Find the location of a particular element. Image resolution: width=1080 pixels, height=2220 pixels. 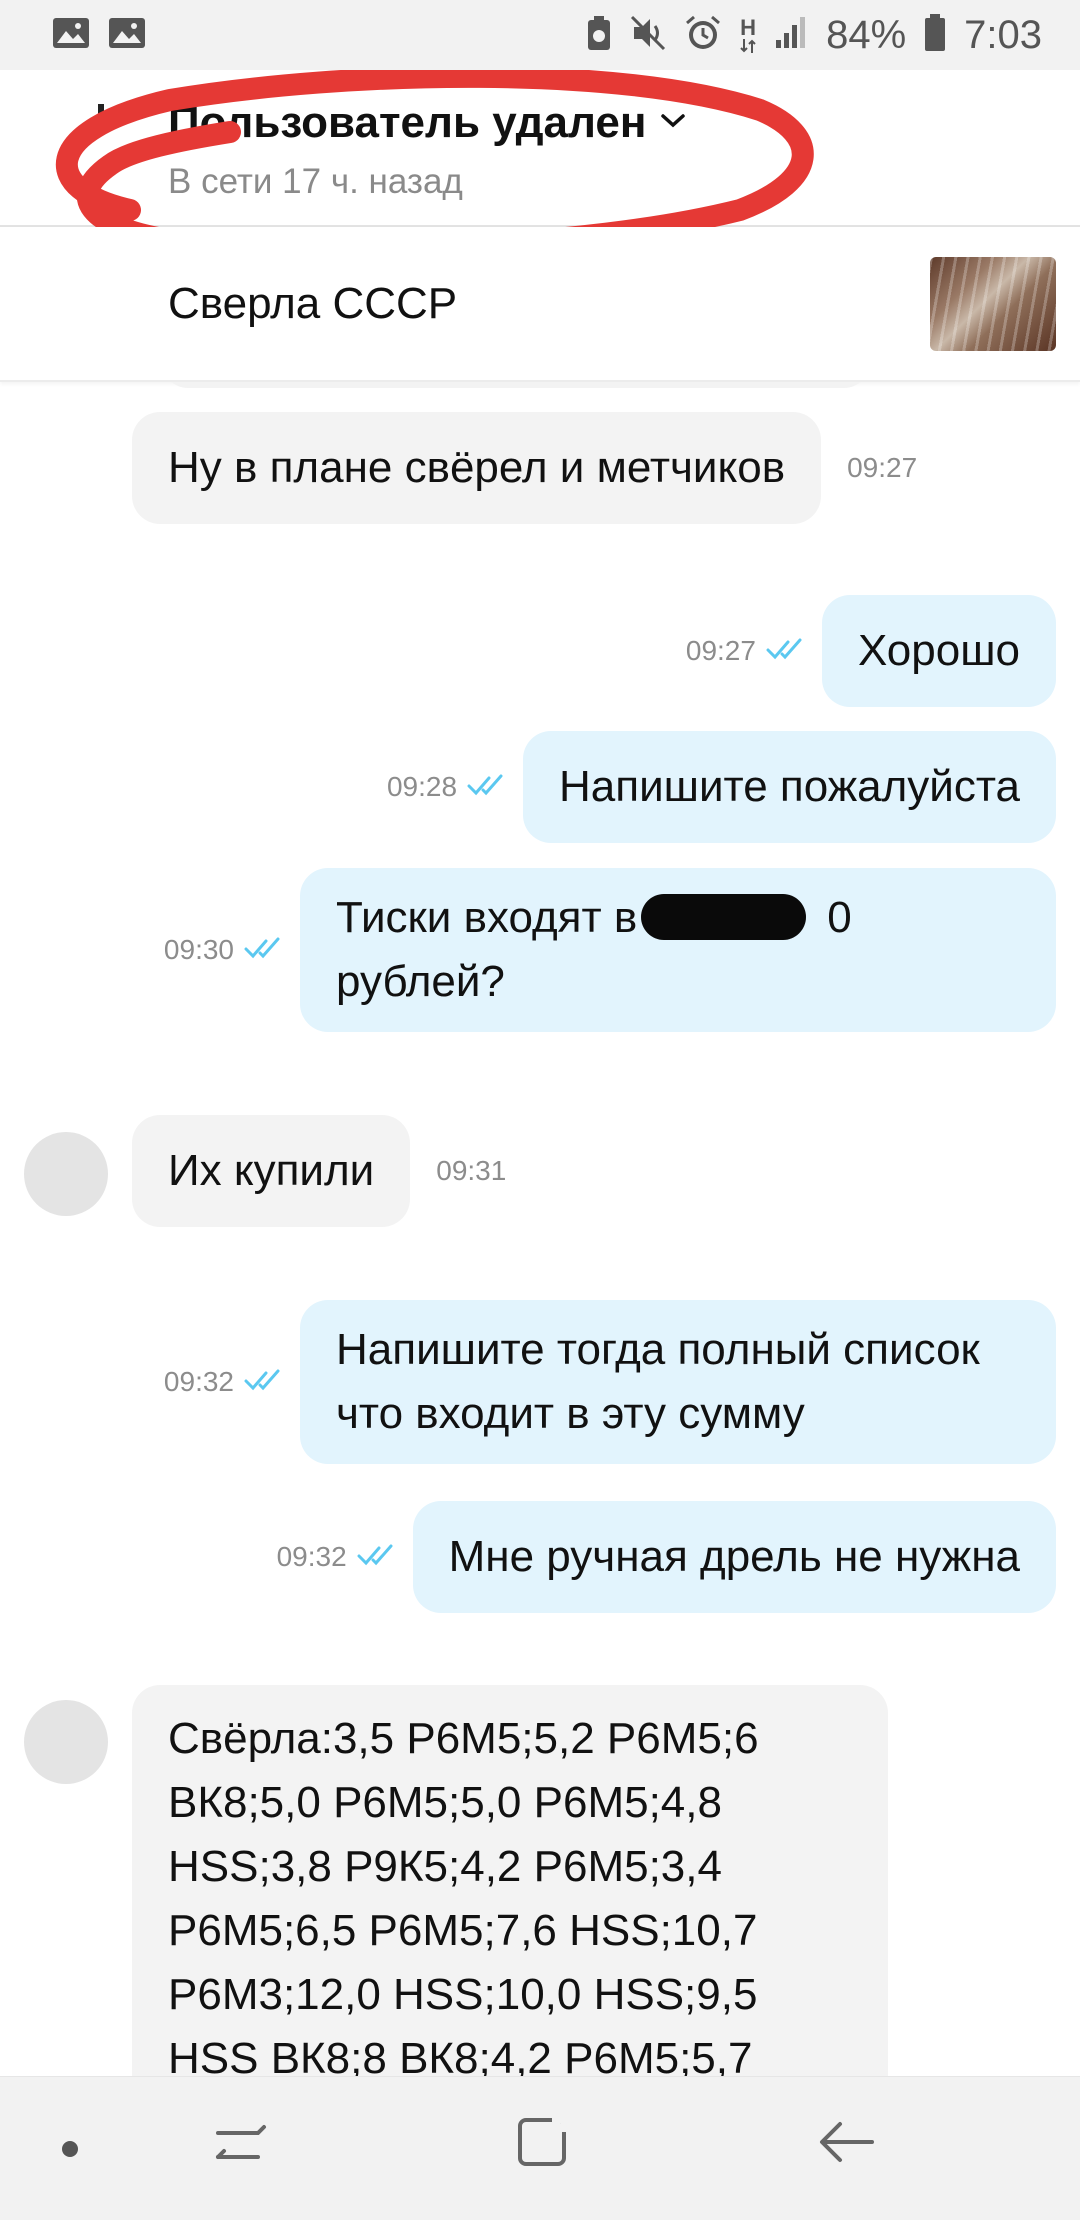

message-text: Мне ручная дрель не нужна is located at coordinates (734, 1557).